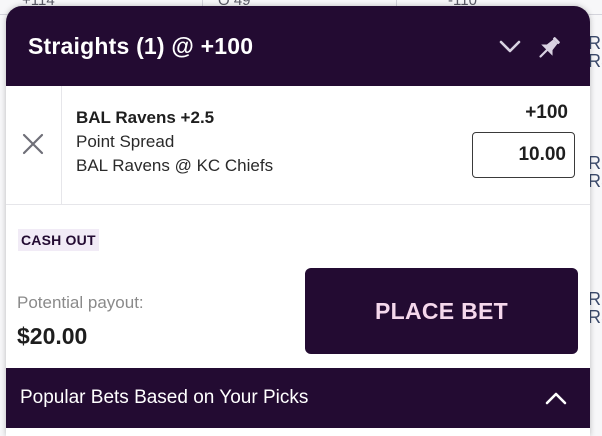  What do you see at coordinates (556, 398) in the screenshot?
I see `chevron-up-icon` at bounding box center [556, 398].